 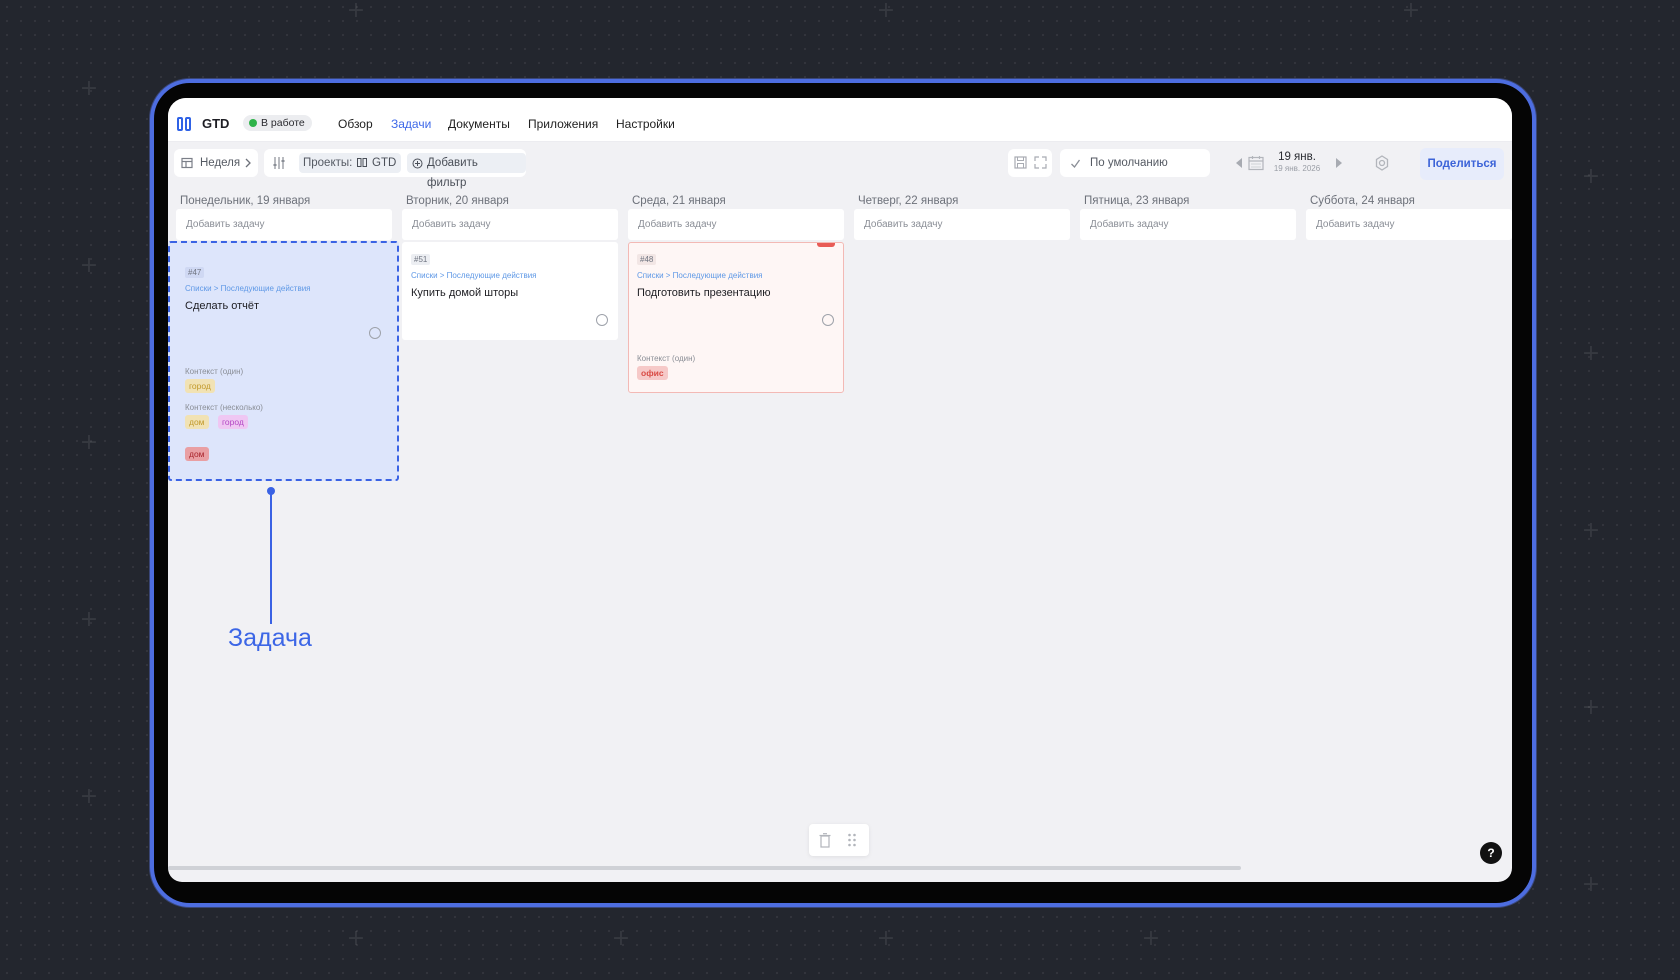 I want to click on date-display: 19 янв. 19 янв. 2026, so click(x=1297, y=162).